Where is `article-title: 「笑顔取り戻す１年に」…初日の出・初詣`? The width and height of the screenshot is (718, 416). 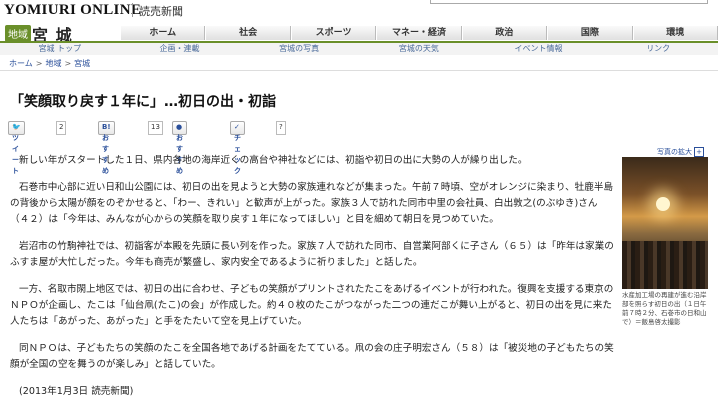 article-title: 「笑顔取り戻す１年に」…初日の出・初詣 is located at coordinates (143, 102).